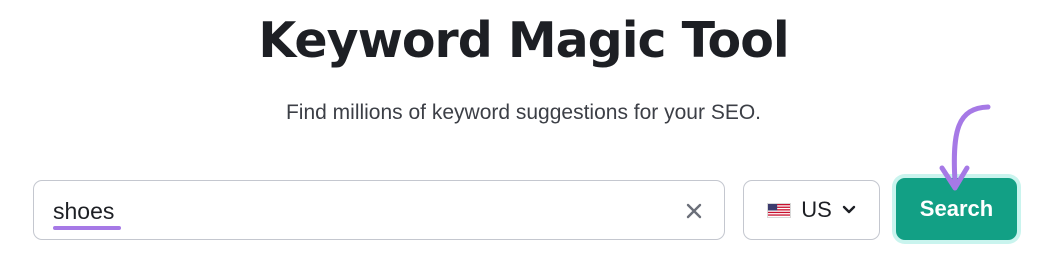  What do you see at coordinates (848, 209) in the screenshot?
I see `chevron-down-icon` at bounding box center [848, 209].